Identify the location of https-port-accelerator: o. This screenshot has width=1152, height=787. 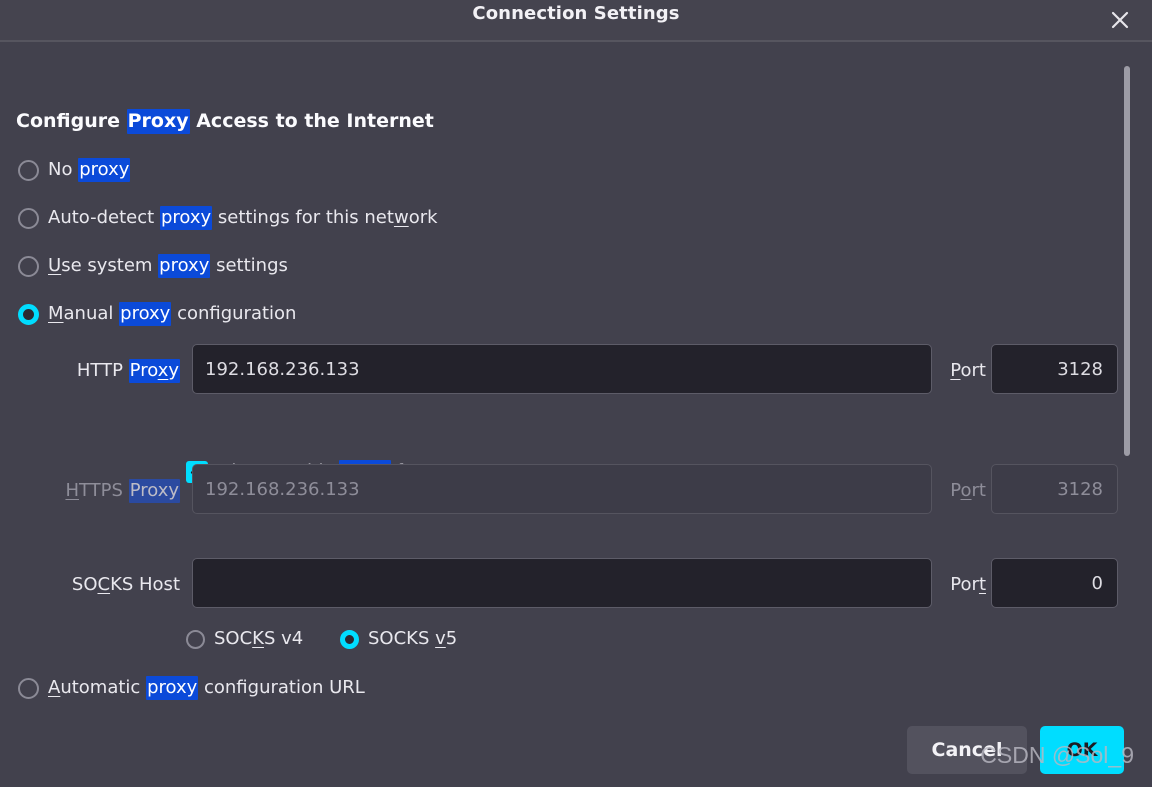
(966, 490).